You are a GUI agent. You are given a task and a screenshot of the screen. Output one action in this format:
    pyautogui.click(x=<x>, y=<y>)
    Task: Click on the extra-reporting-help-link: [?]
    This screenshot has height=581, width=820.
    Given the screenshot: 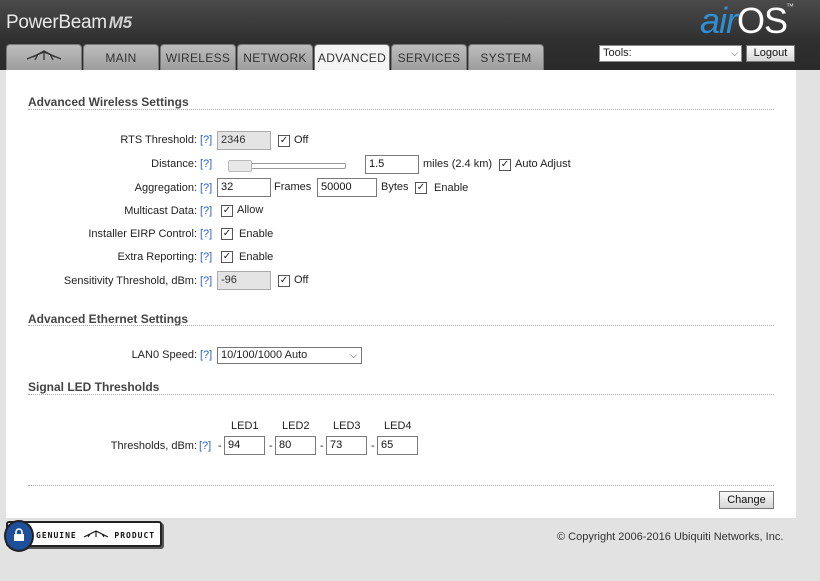 What is the action you would take?
    pyautogui.click(x=206, y=257)
    